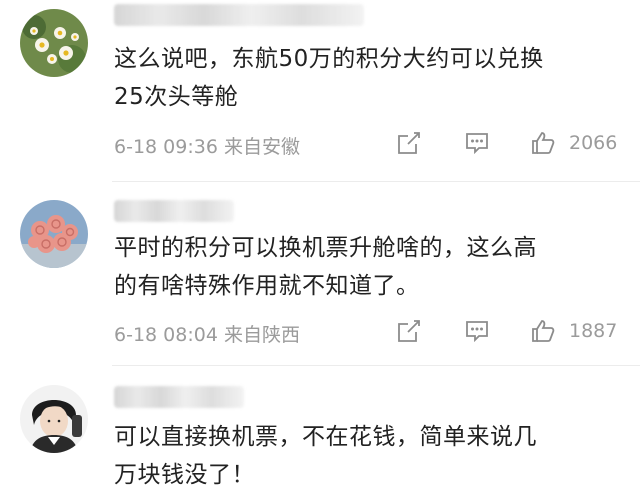  What do you see at coordinates (207, 147) in the screenshot?
I see `comment-timestamp: 6-18 09:36 来自安徽` at bounding box center [207, 147].